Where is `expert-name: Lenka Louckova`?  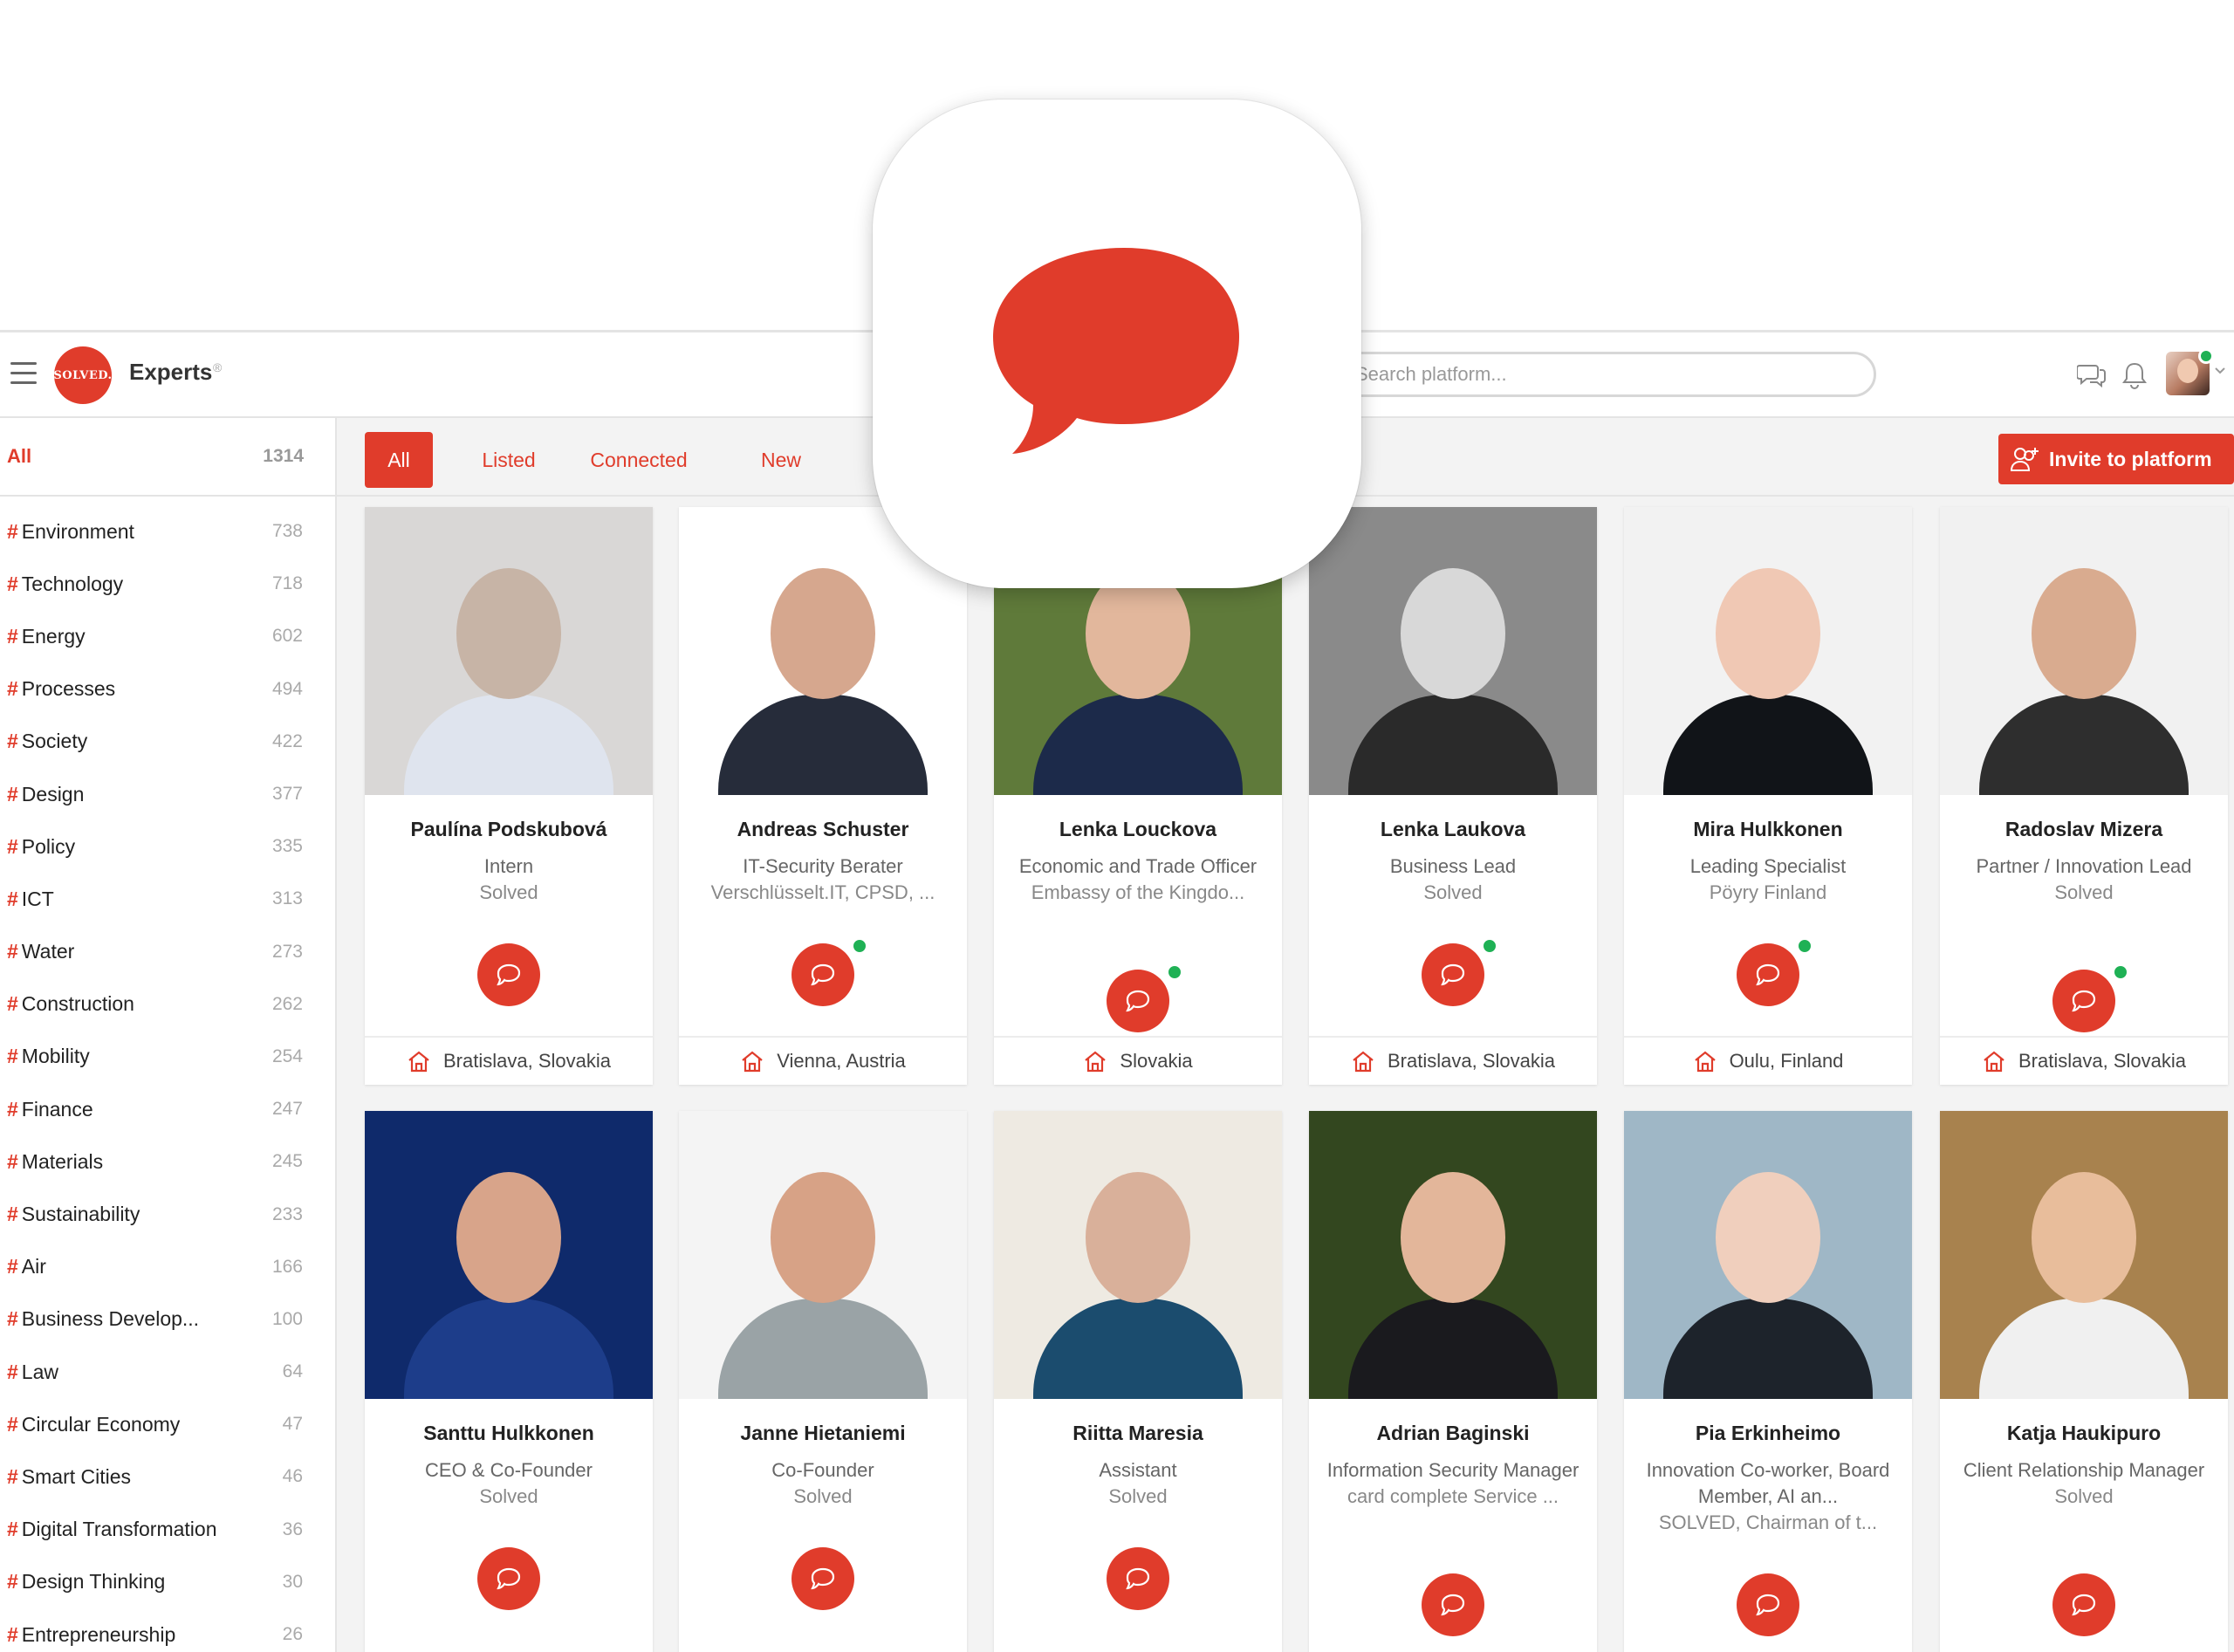 expert-name: Lenka Louckova is located at coordinates (1138, 829).